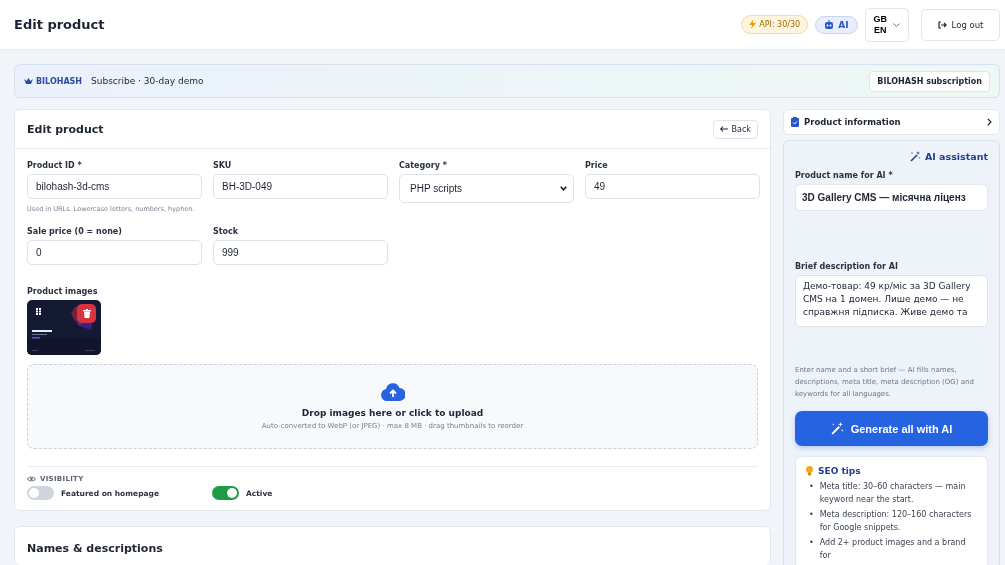 This screenshot has height=565, width=1005. Describe the element at coordinates (989, 122) in the screenshot. I see `chevron-right-icon` at that location.